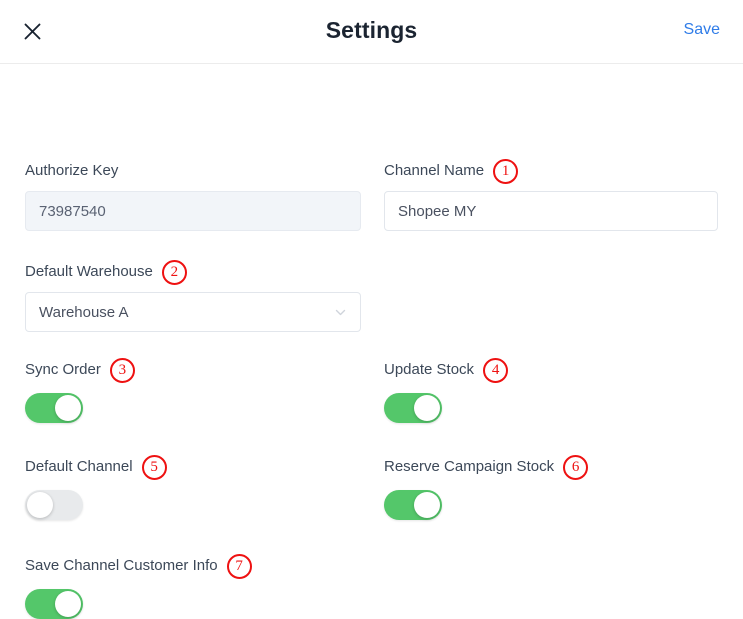 This screenshot has height=619, width=743. Describe the element at coordinates (193, 390) in the screenshot. I see `field-sync-order: Sync Order 3` at that location.